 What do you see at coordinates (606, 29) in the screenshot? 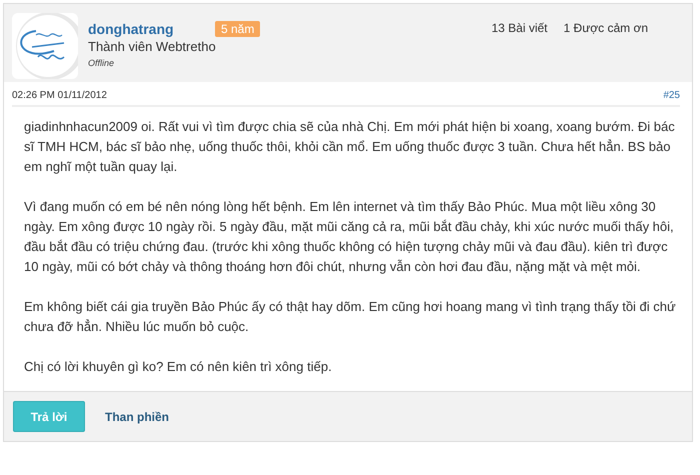
I see `user-stat: 1 Được cảm ơn` at bounding box center [606, 29].